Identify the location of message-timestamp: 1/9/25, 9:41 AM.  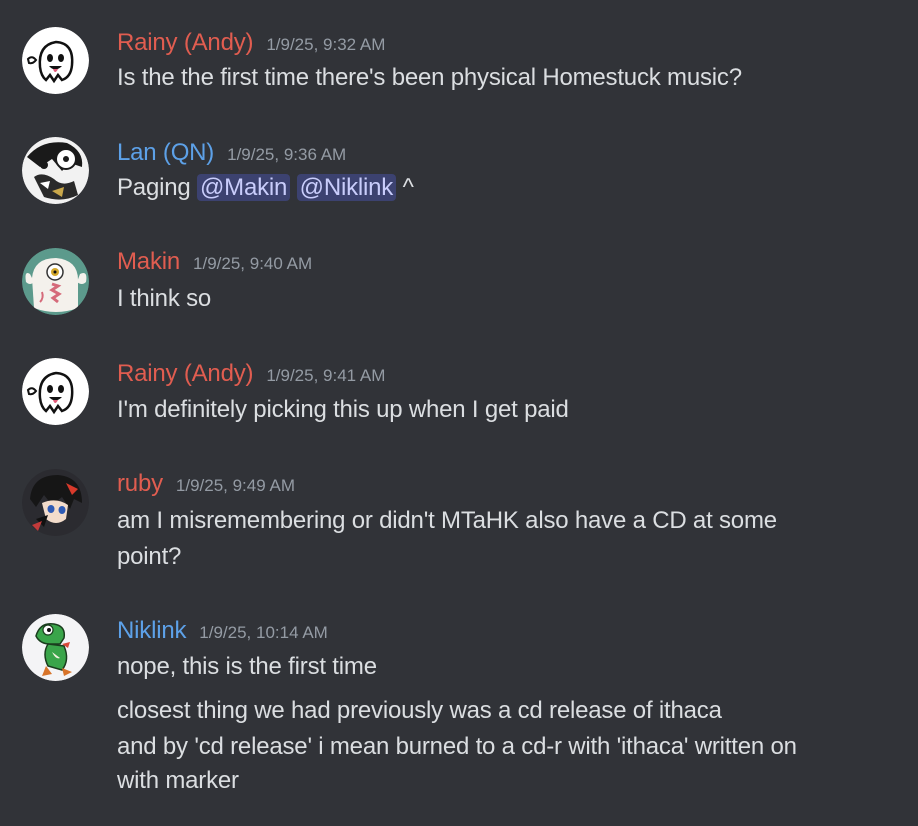
(325, 376).